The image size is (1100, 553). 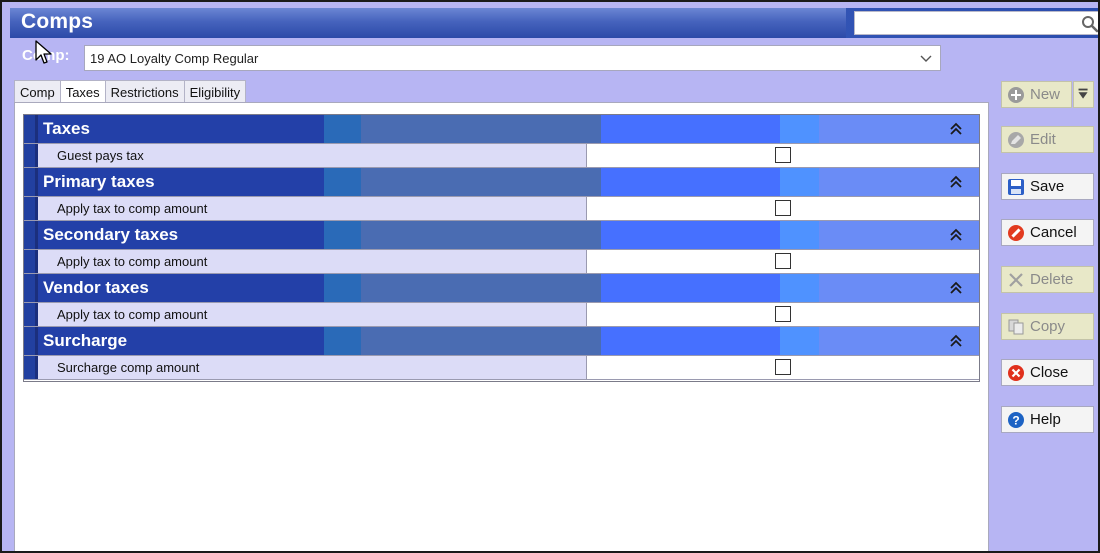 I want to click on section-secondary-taxes: Secondary taxes Apply tax to comp amount, so click(x=501, y=247).